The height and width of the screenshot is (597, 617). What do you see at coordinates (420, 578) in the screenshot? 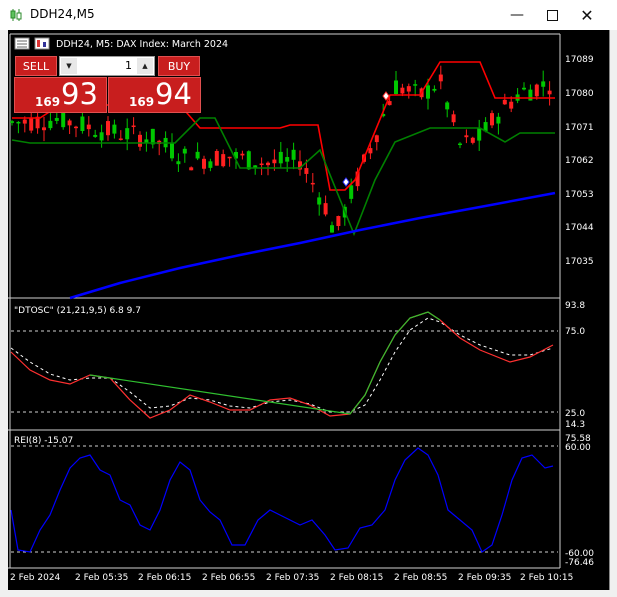
I see `time-tick-label: 2 Feb 08:55` at bounding box center [420, 578].